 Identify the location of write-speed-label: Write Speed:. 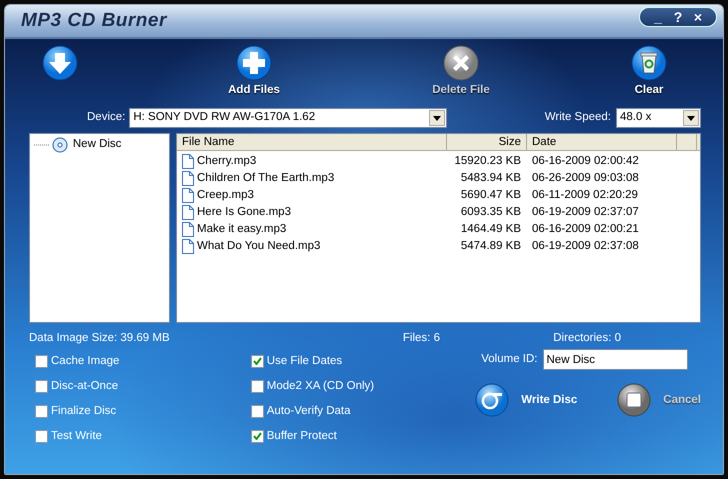
(577, 118).